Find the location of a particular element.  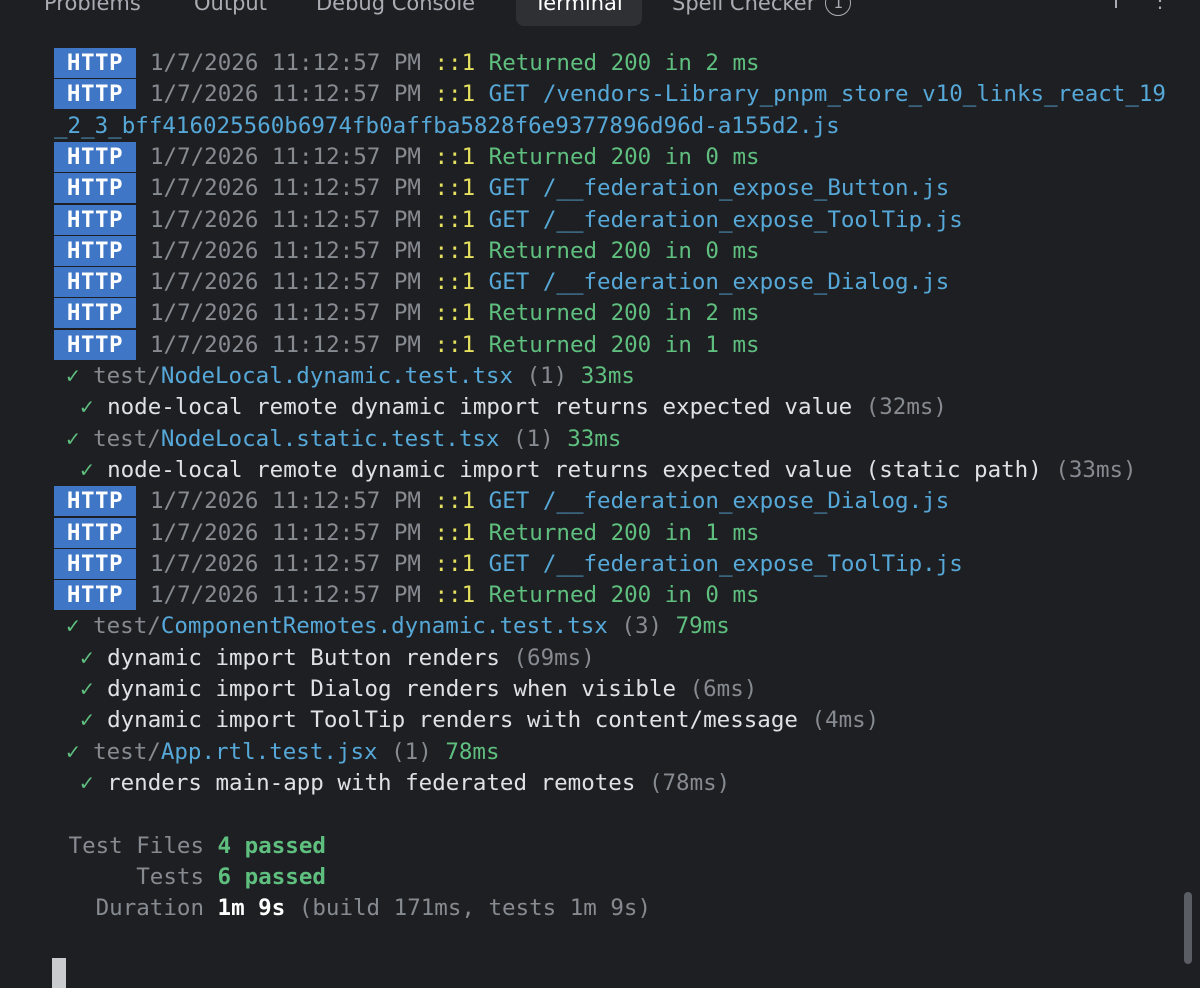

test-file-name: NodeLocal.static.test.tsx is located at coordinates (330, 438).